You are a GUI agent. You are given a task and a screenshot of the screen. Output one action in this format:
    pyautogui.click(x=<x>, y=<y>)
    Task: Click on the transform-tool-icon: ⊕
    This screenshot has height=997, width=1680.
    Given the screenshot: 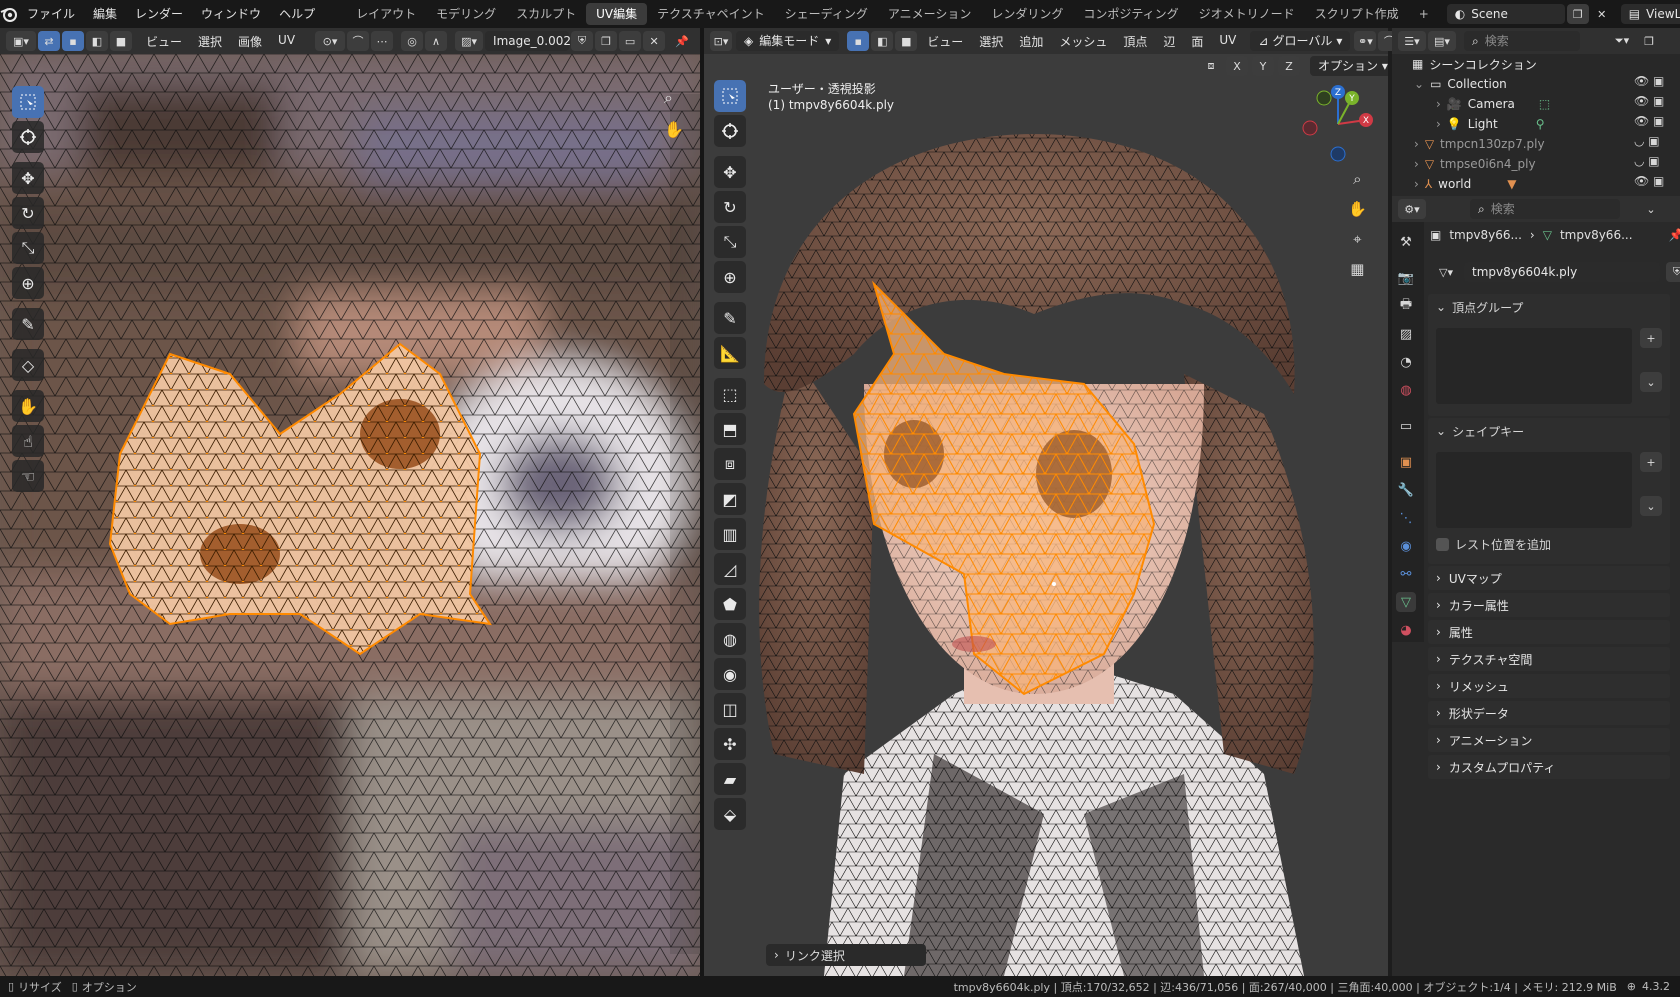 What is the action you would take?
    pyautogui.click(x=28, y=283)
    